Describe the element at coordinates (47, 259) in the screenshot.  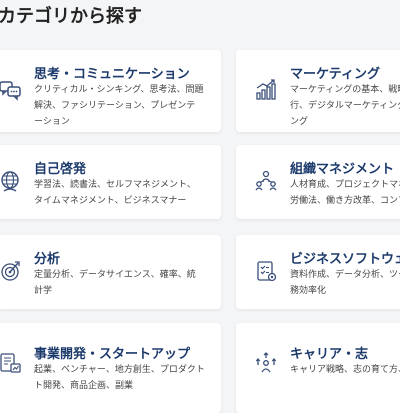
I see `category-title: 分析` at that location.